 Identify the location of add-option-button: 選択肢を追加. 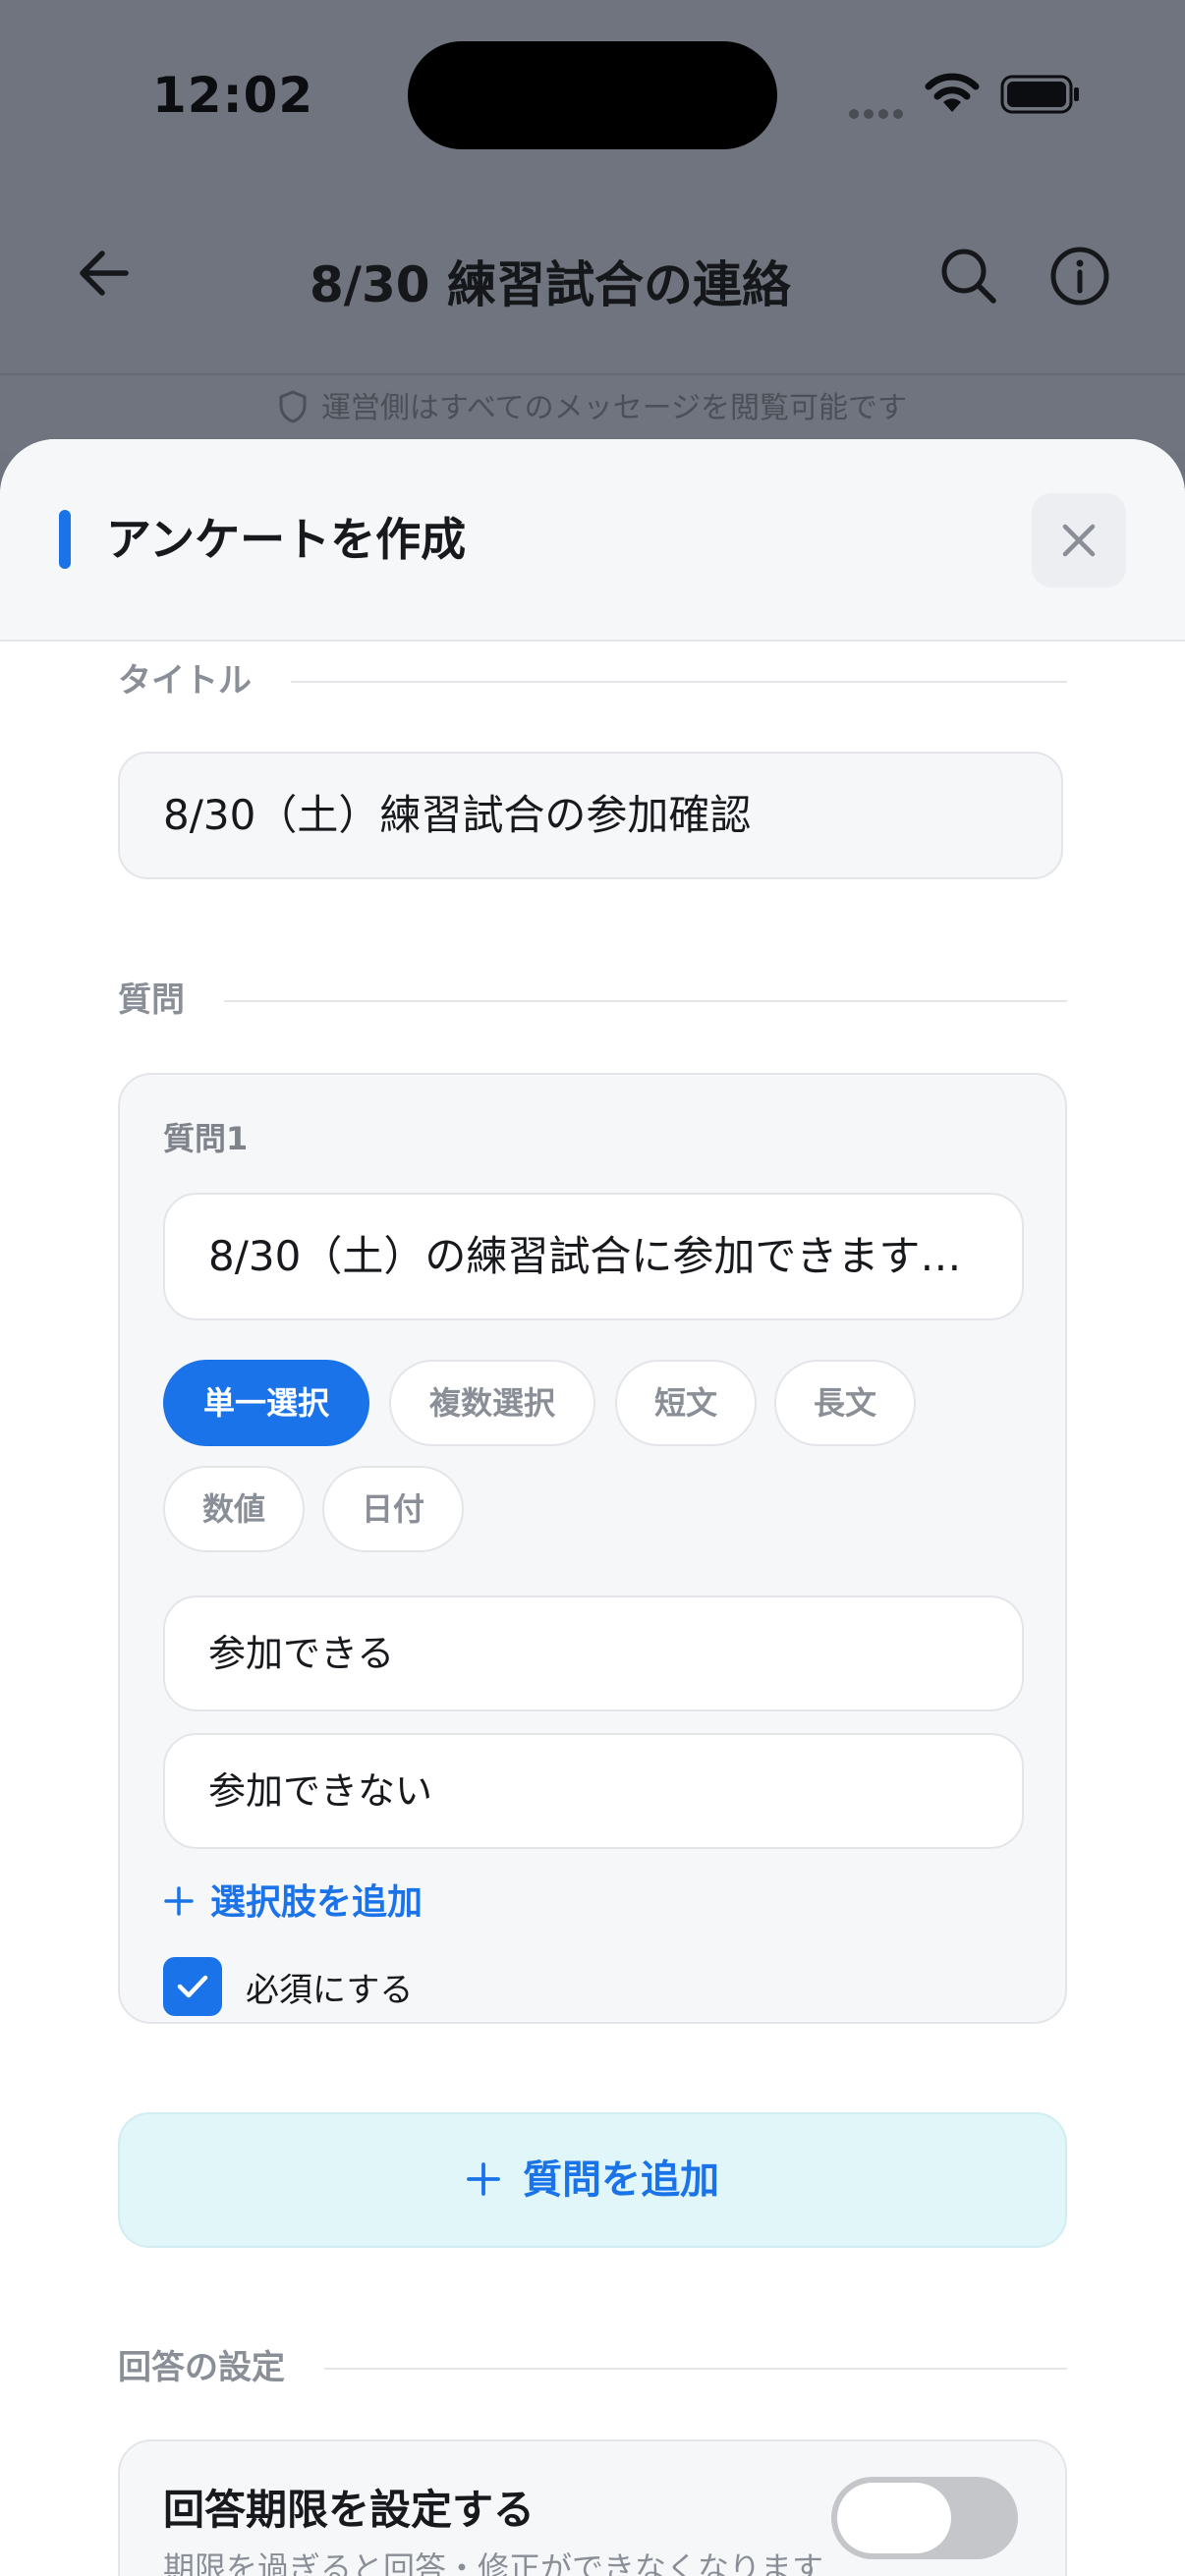
(293, 1903).